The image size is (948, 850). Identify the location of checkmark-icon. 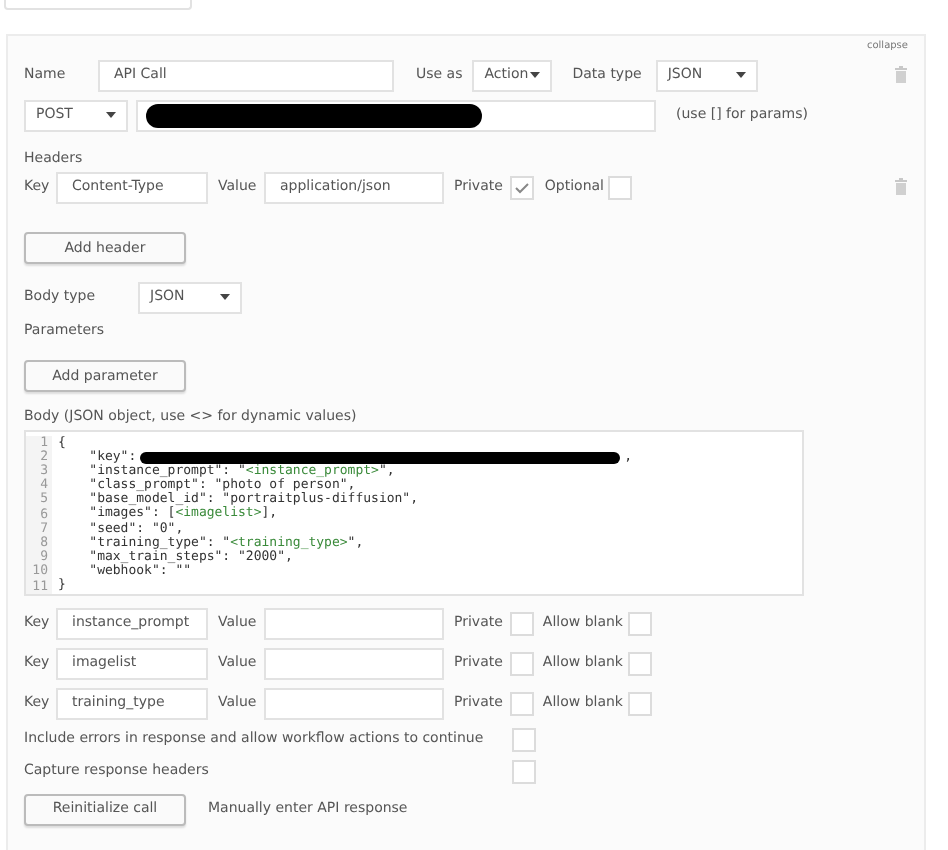
(522, 187).